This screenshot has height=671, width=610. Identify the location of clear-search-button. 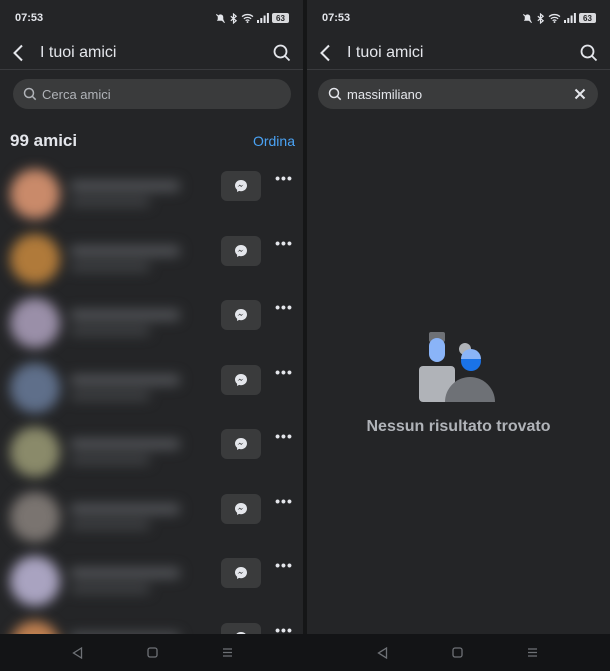
(580, 94).